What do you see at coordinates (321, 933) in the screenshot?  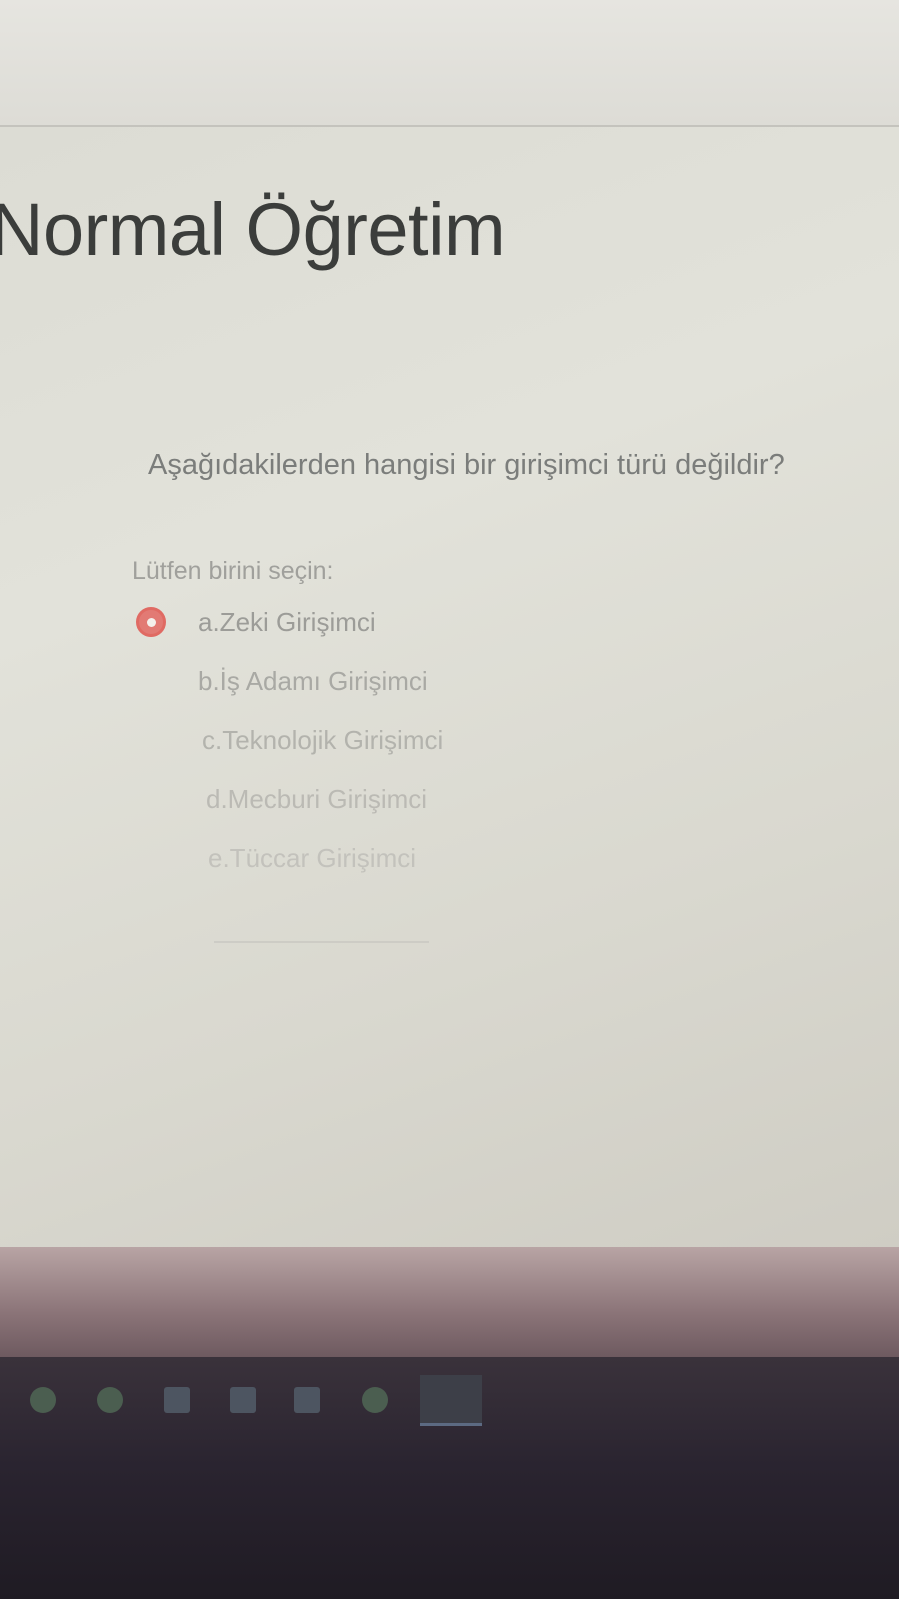 I see `clear-choice-link` at bounding box center [321, 933].